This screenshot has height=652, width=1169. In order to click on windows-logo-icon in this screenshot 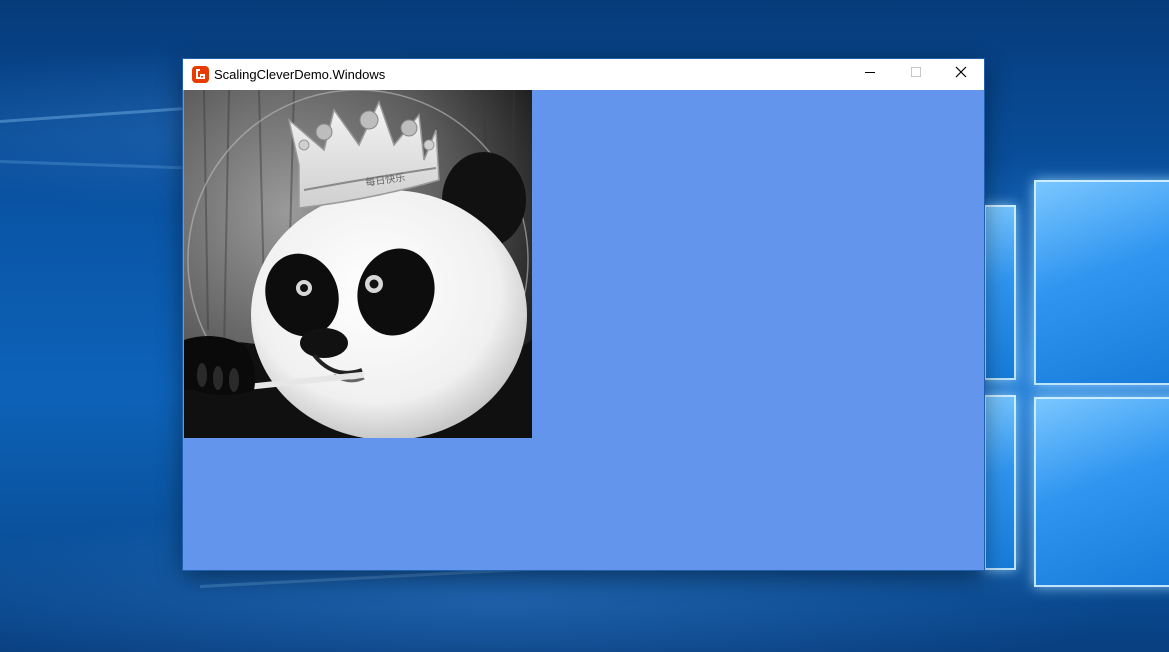, I will do `click(1076, 390)`.